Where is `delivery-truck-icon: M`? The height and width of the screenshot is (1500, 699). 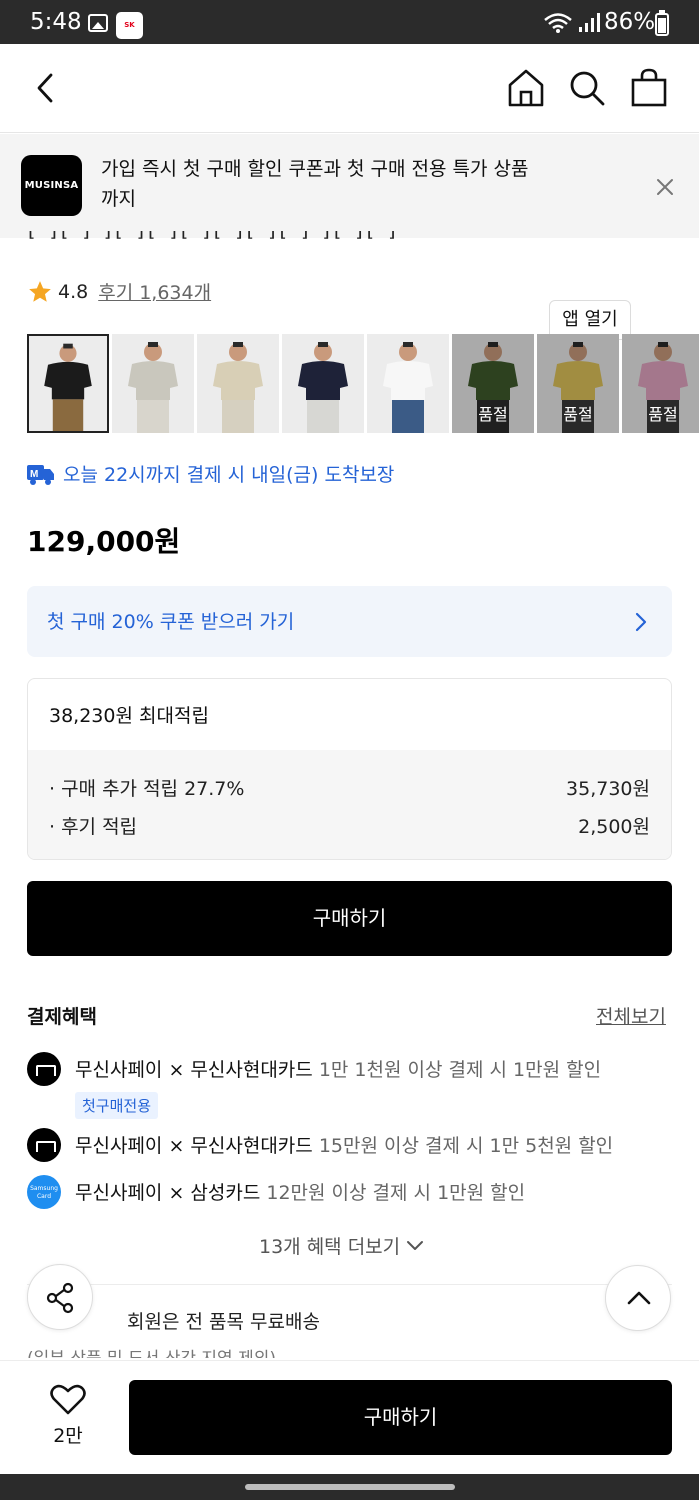
delivery-truck-icon: M is located at coordinates (40, 474).